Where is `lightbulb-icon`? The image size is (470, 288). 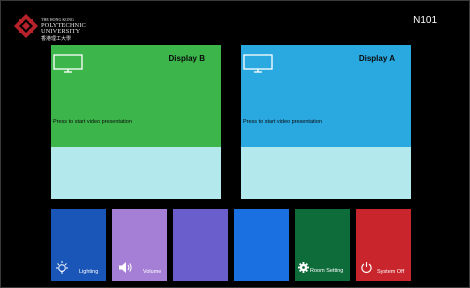 lightbulb-icon is located at coordinates (62, 267).